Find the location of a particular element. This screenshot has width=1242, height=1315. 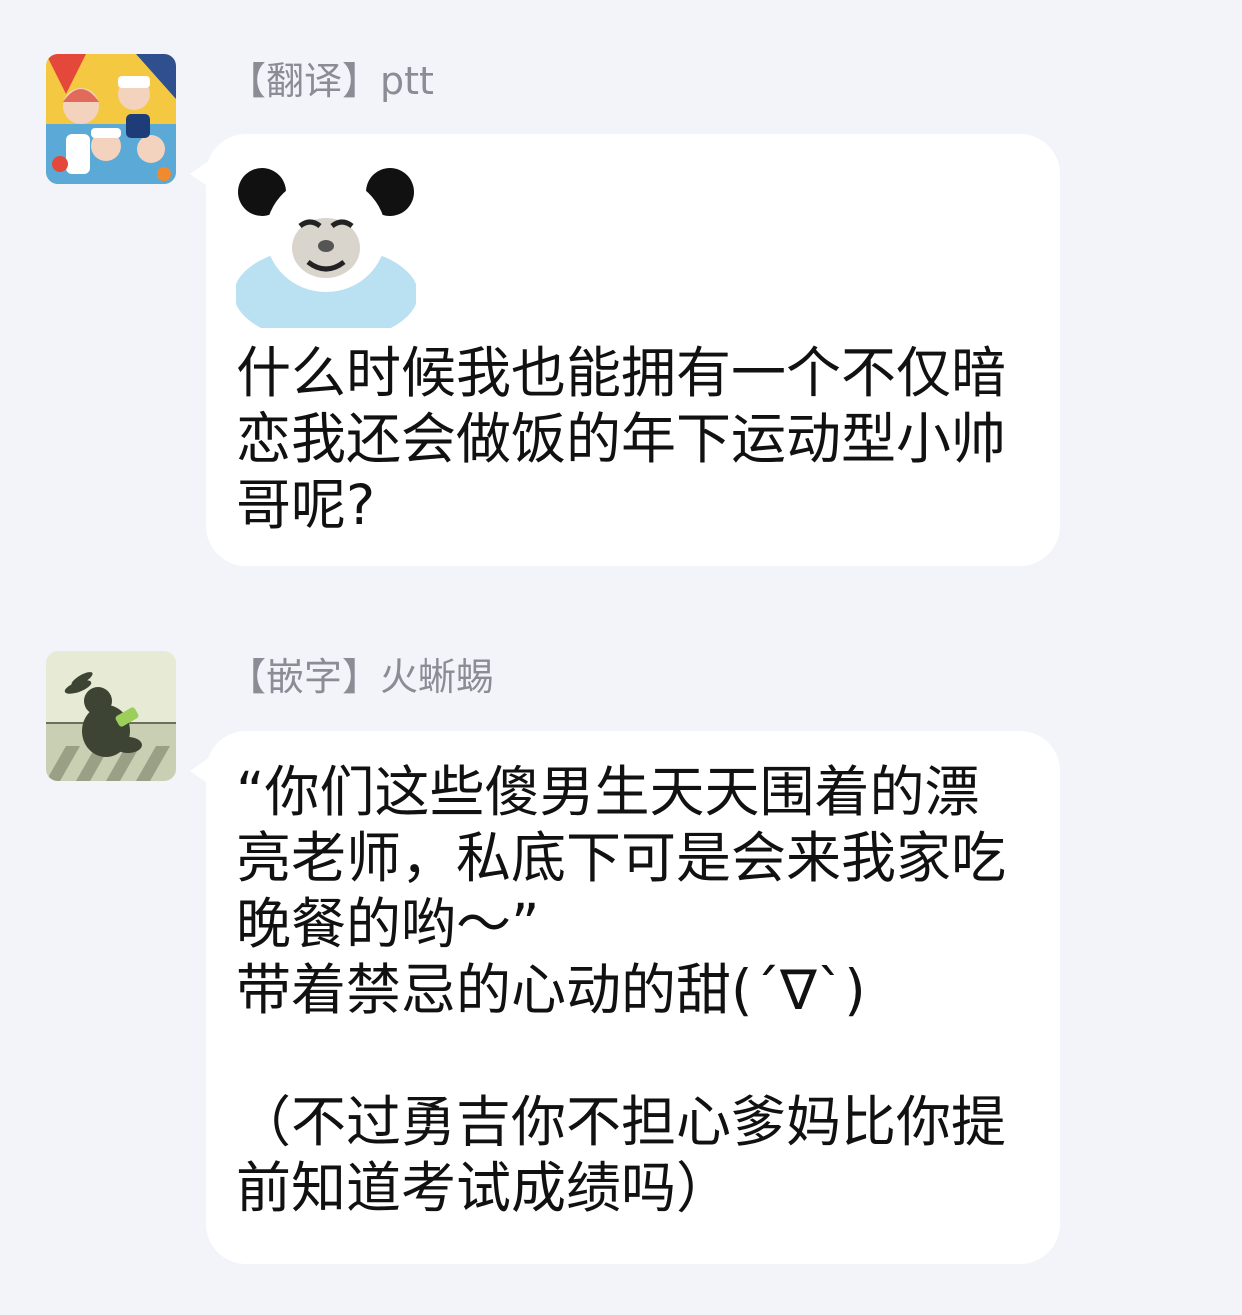

sender-name: 【嵌字】火蜥蜴 is located at coordinates (361, 677).